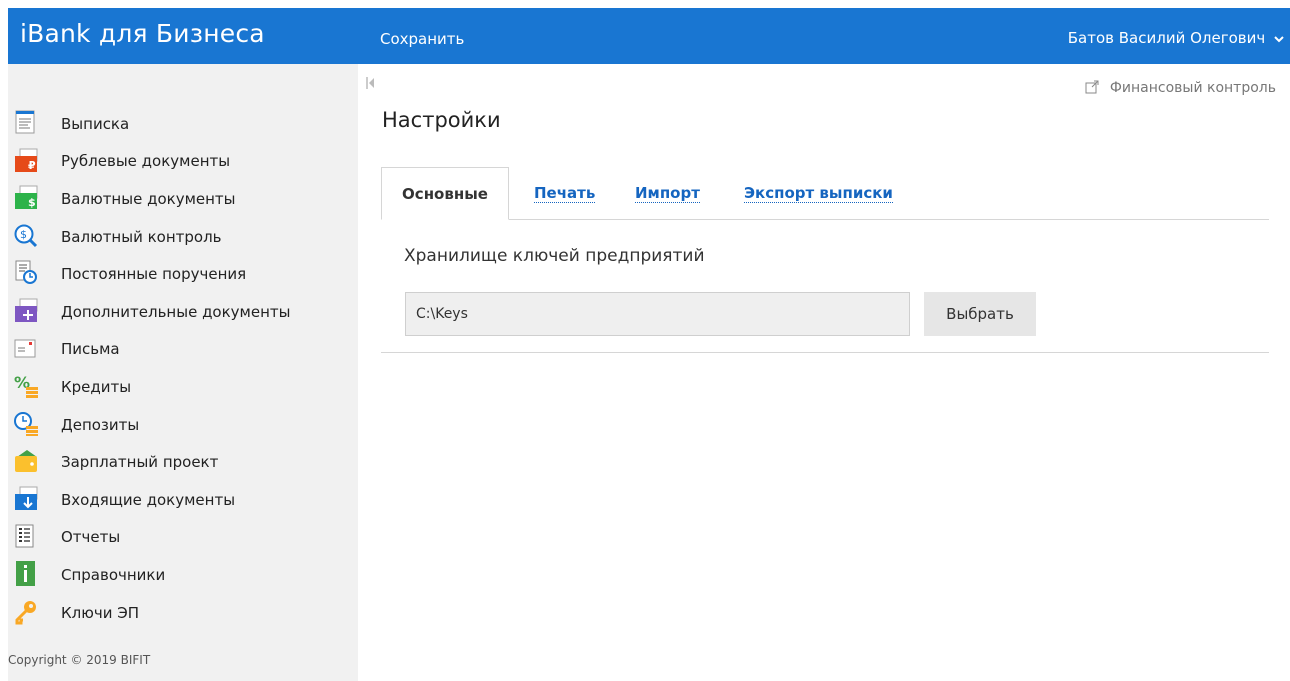 The width and height of the screenshot is (1290, 681). What do you see at coordinates (148, 499) in the screenshot?
I see `sidebar-item-label: Входящие документы` at bounding box center [148, 499].